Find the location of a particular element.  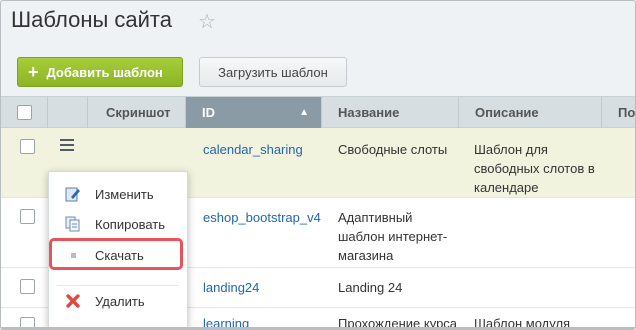

menu-item-copy: Копировать is located at coordinates (118, 224).